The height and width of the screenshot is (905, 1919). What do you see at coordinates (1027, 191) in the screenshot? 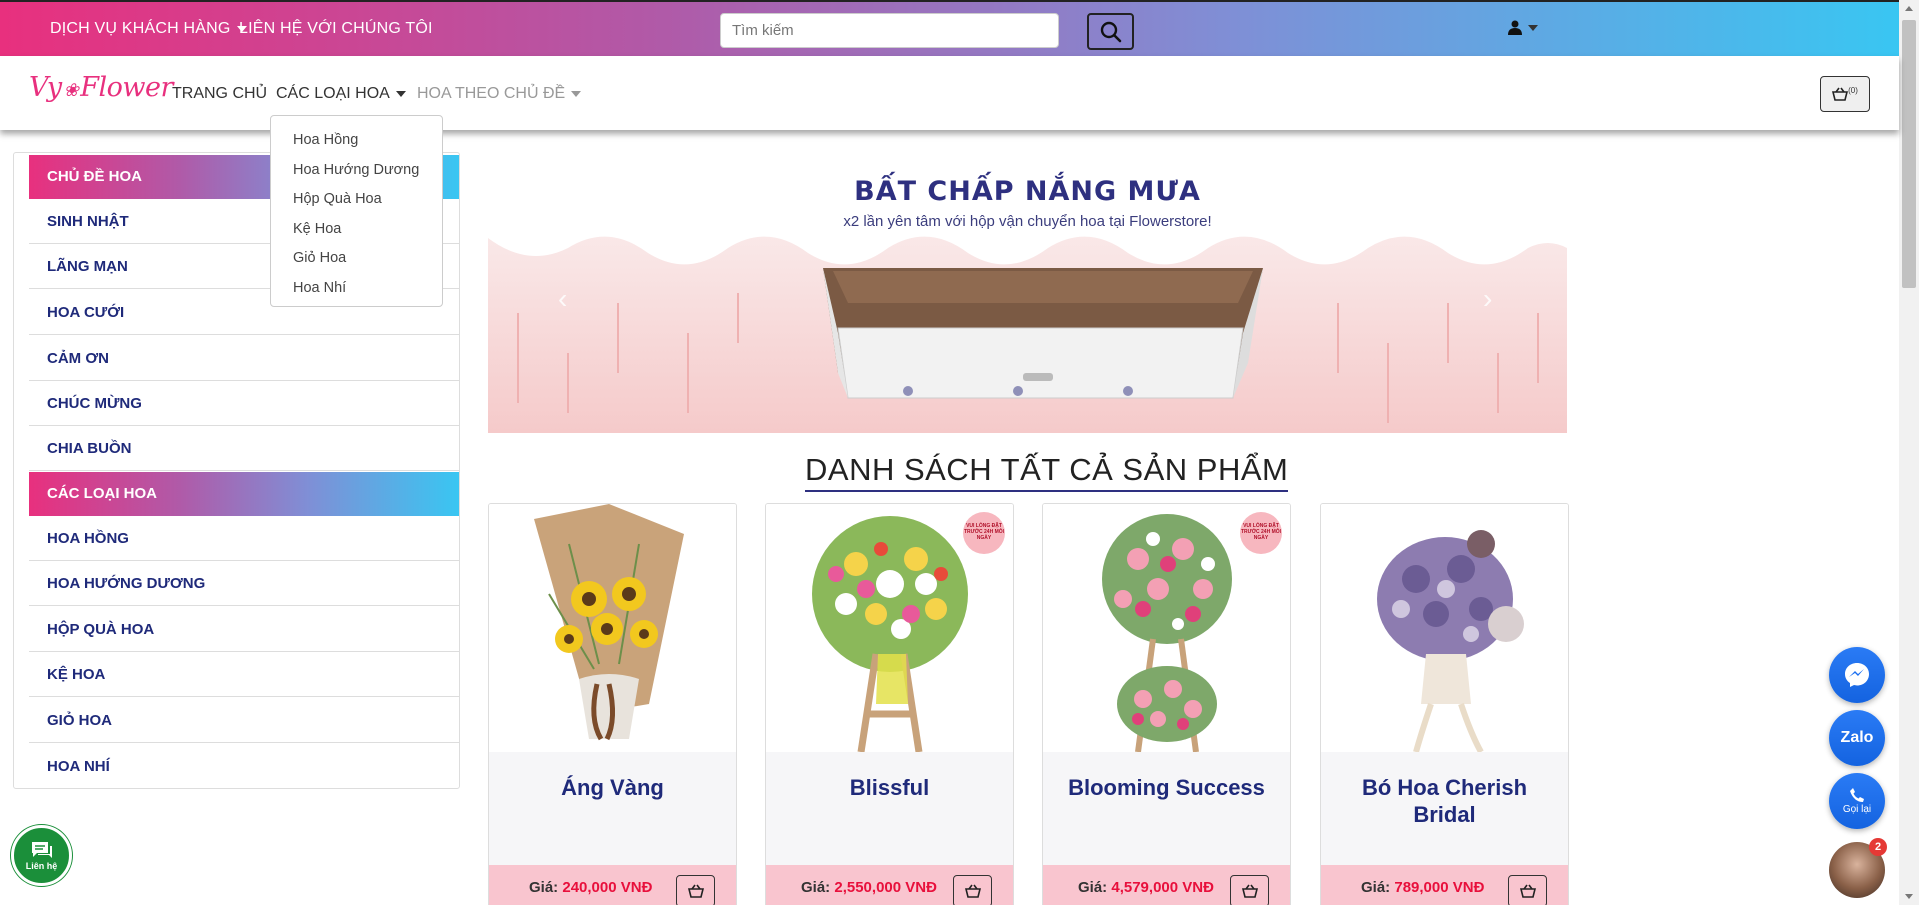
I see `banner-title: BẤT CHẤP NẮNG MƯA` at bounding box center [1027, 191].